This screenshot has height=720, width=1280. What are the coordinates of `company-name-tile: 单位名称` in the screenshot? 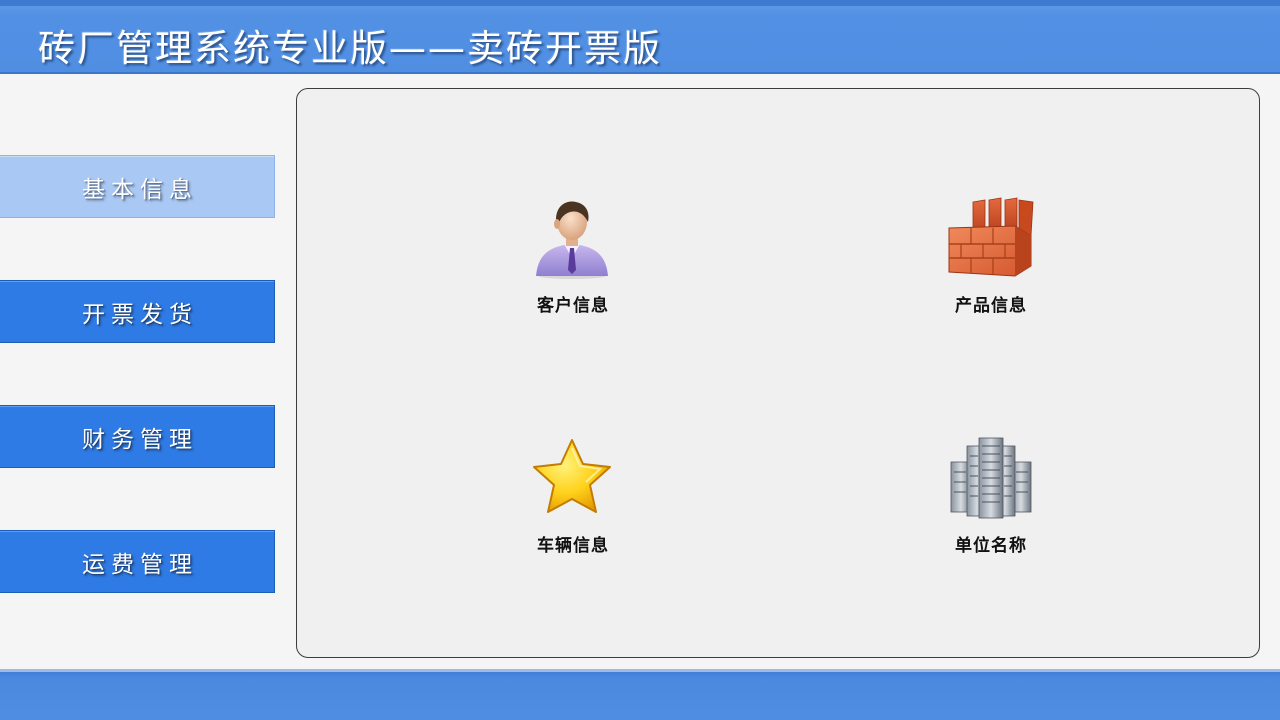 It's located at (991, 498).